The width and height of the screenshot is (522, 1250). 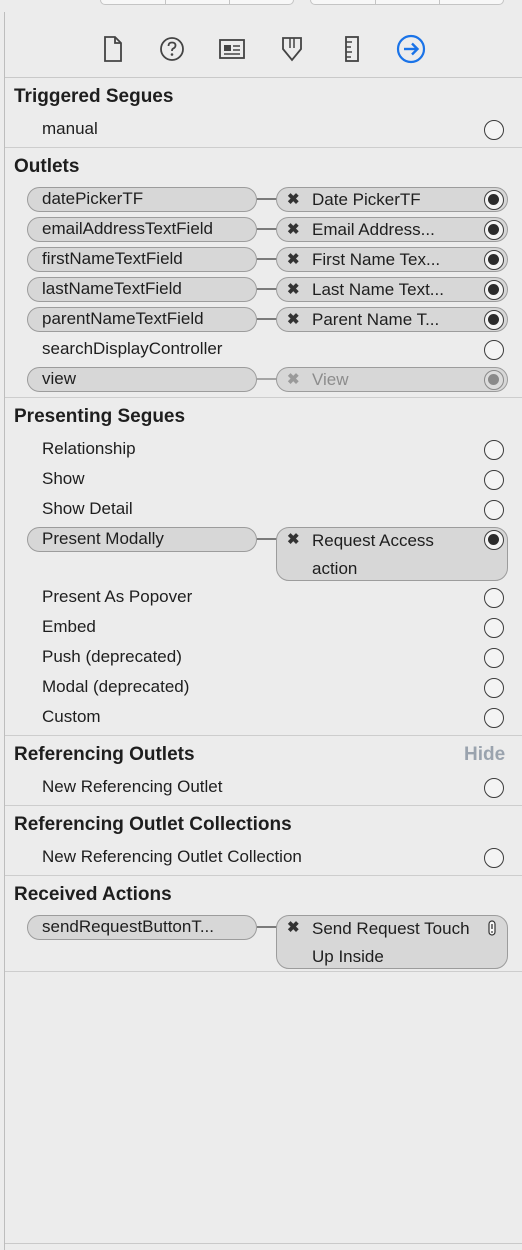 I want to click on outlet-parentnametextfield: parentNameTextField, so click(x=142, y=319).